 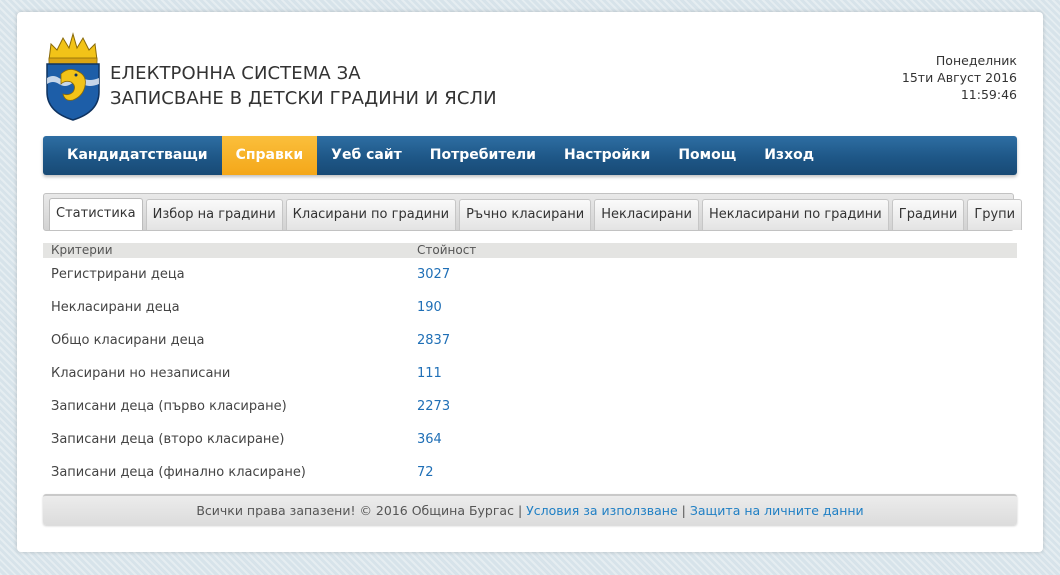 What do you see at coordinates (141, 373) in the screenshot?
I see `criteria-cell: Класирани но незаписани` at bounding box center [141, 373].